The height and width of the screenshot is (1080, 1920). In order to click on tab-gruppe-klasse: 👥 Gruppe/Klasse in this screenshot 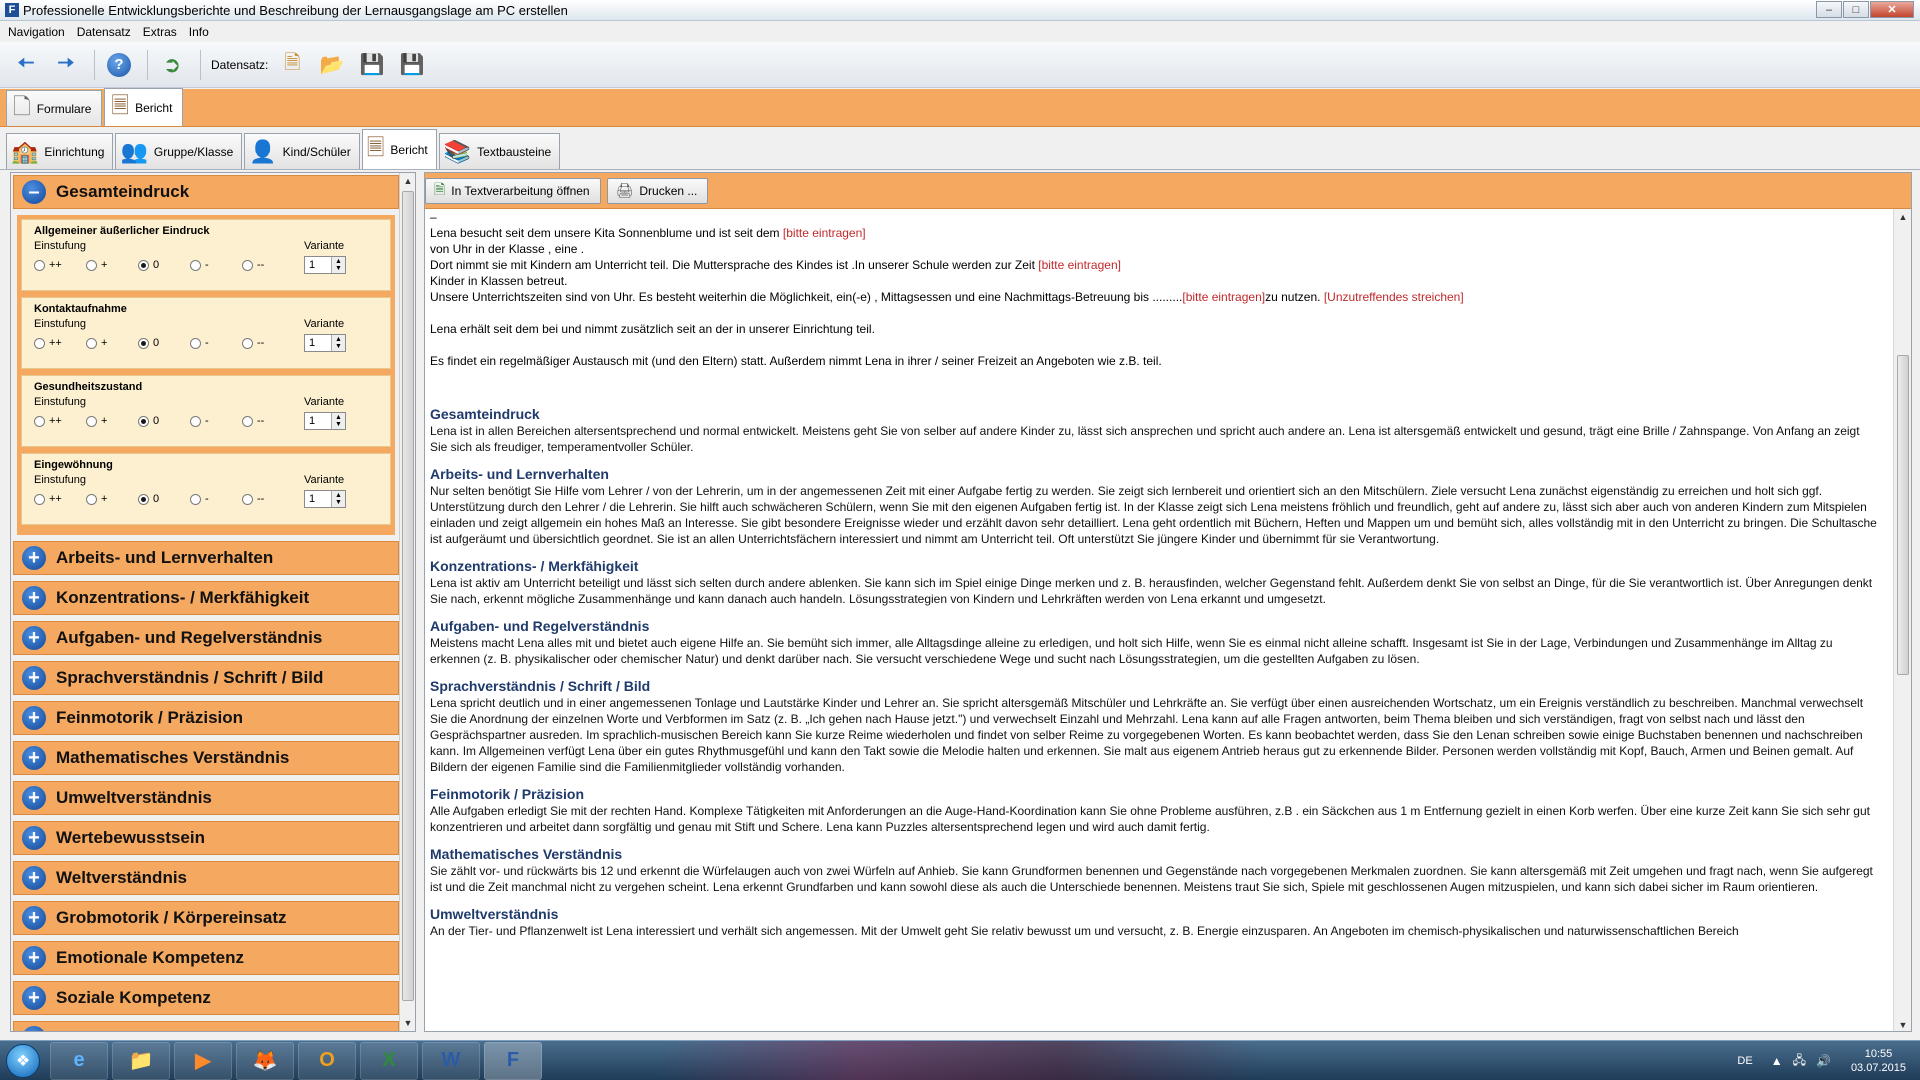, I will do `click(179, 151)`.